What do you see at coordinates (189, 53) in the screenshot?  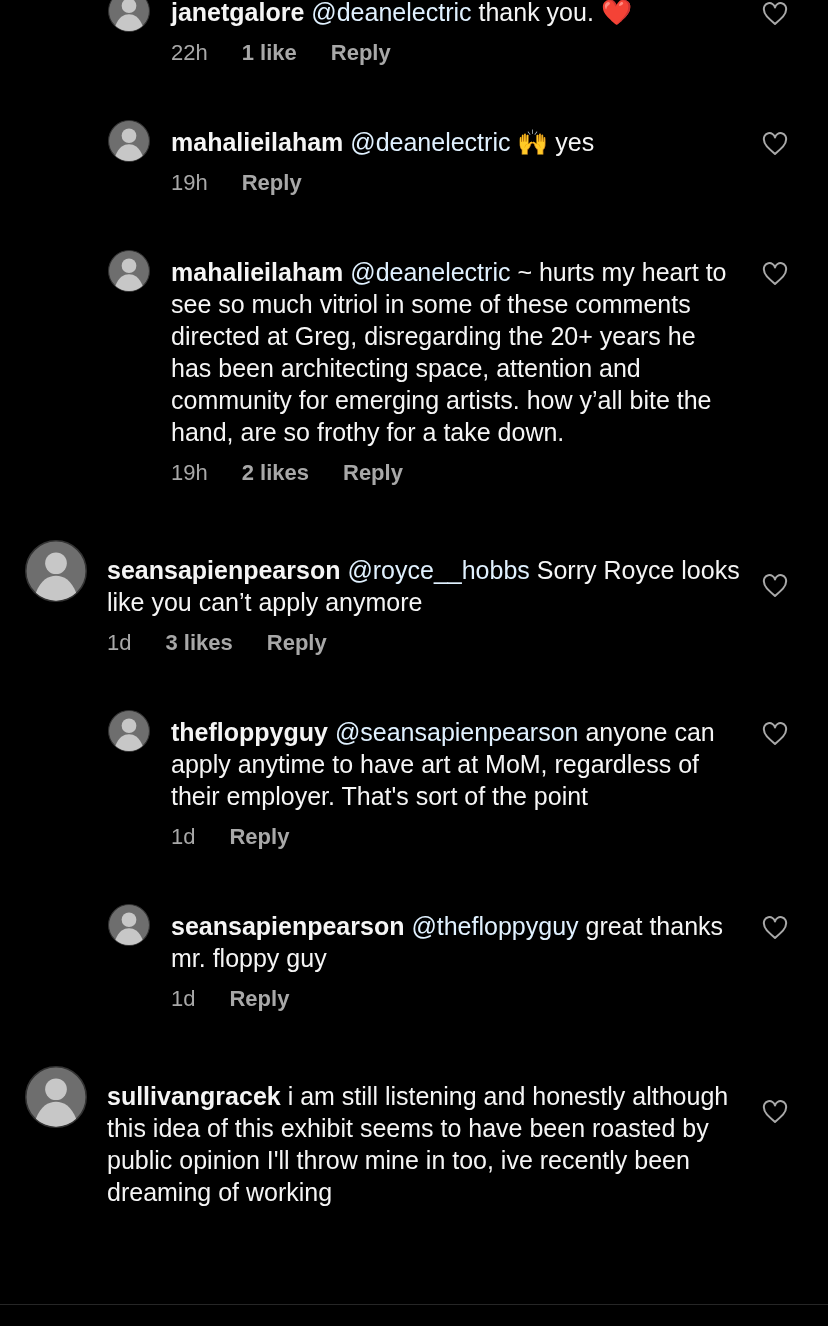 I see `comment-time: 22h` at bounding box center [189, 53].